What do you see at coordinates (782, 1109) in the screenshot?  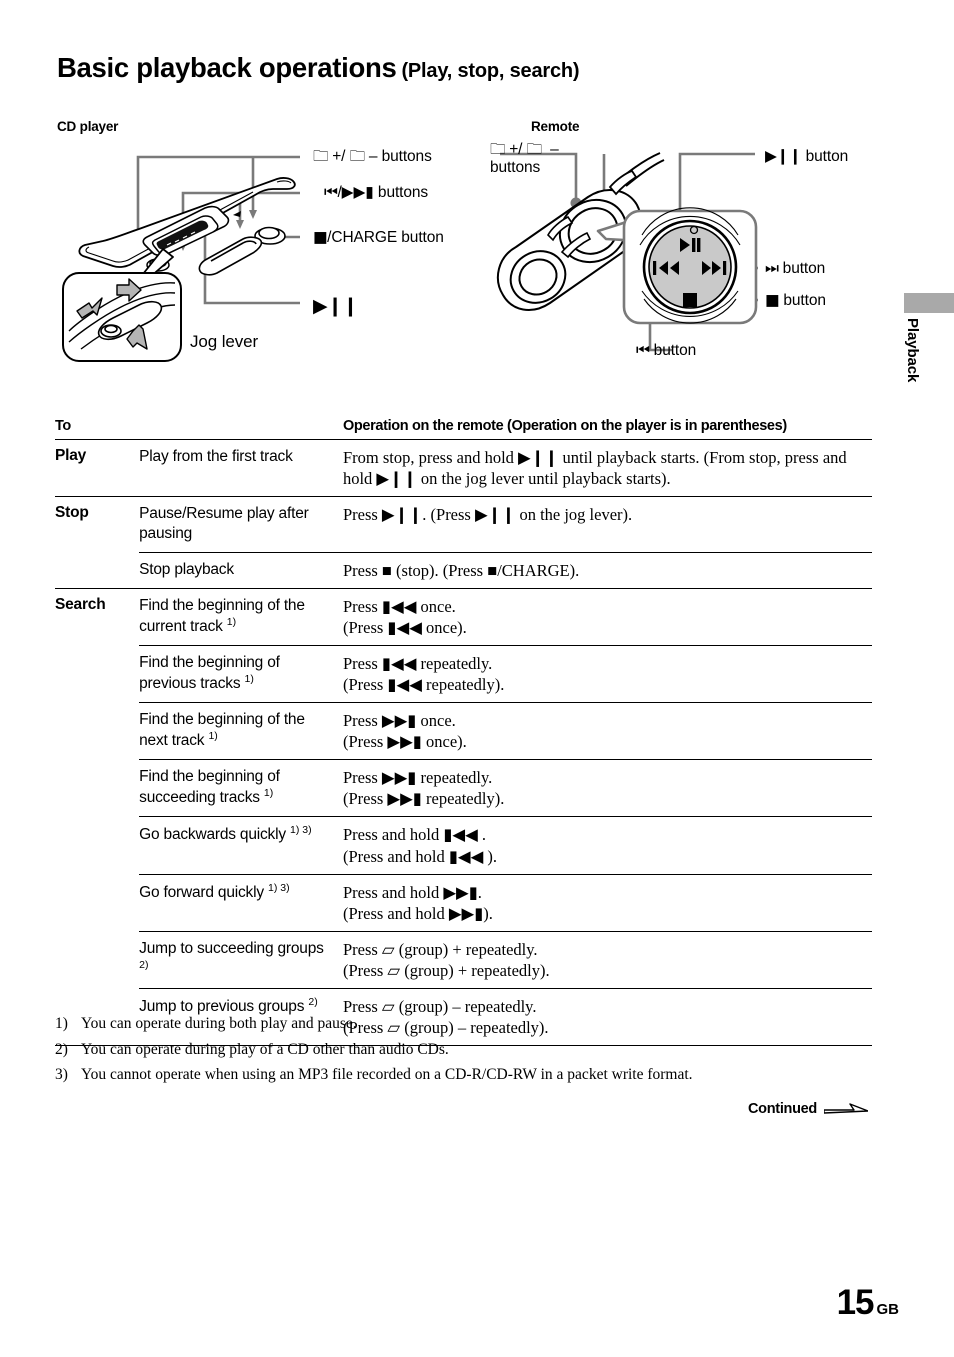 I see `continued-label: Continued` at bounding box center [782, 1109].